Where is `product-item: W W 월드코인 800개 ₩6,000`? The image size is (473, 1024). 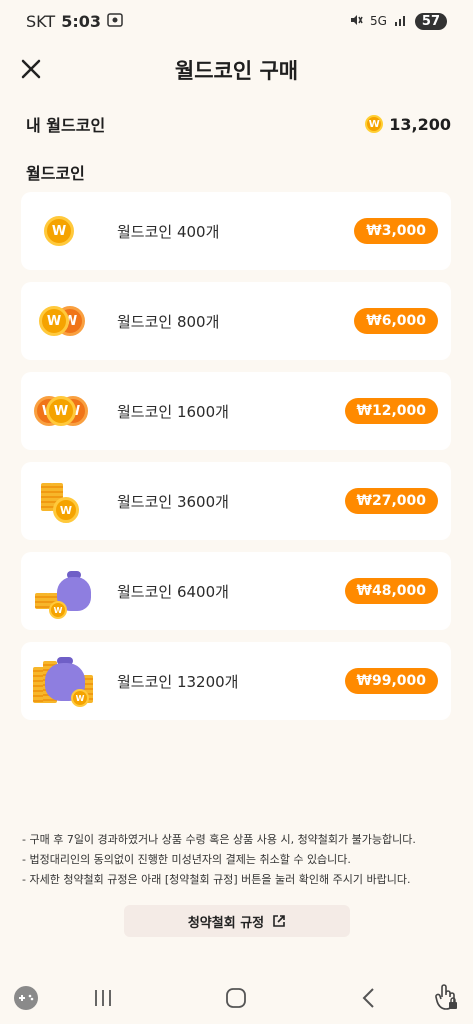 product-item: W W 월드코인 800개 ₩6,000 is located at coordinates (236, 321).